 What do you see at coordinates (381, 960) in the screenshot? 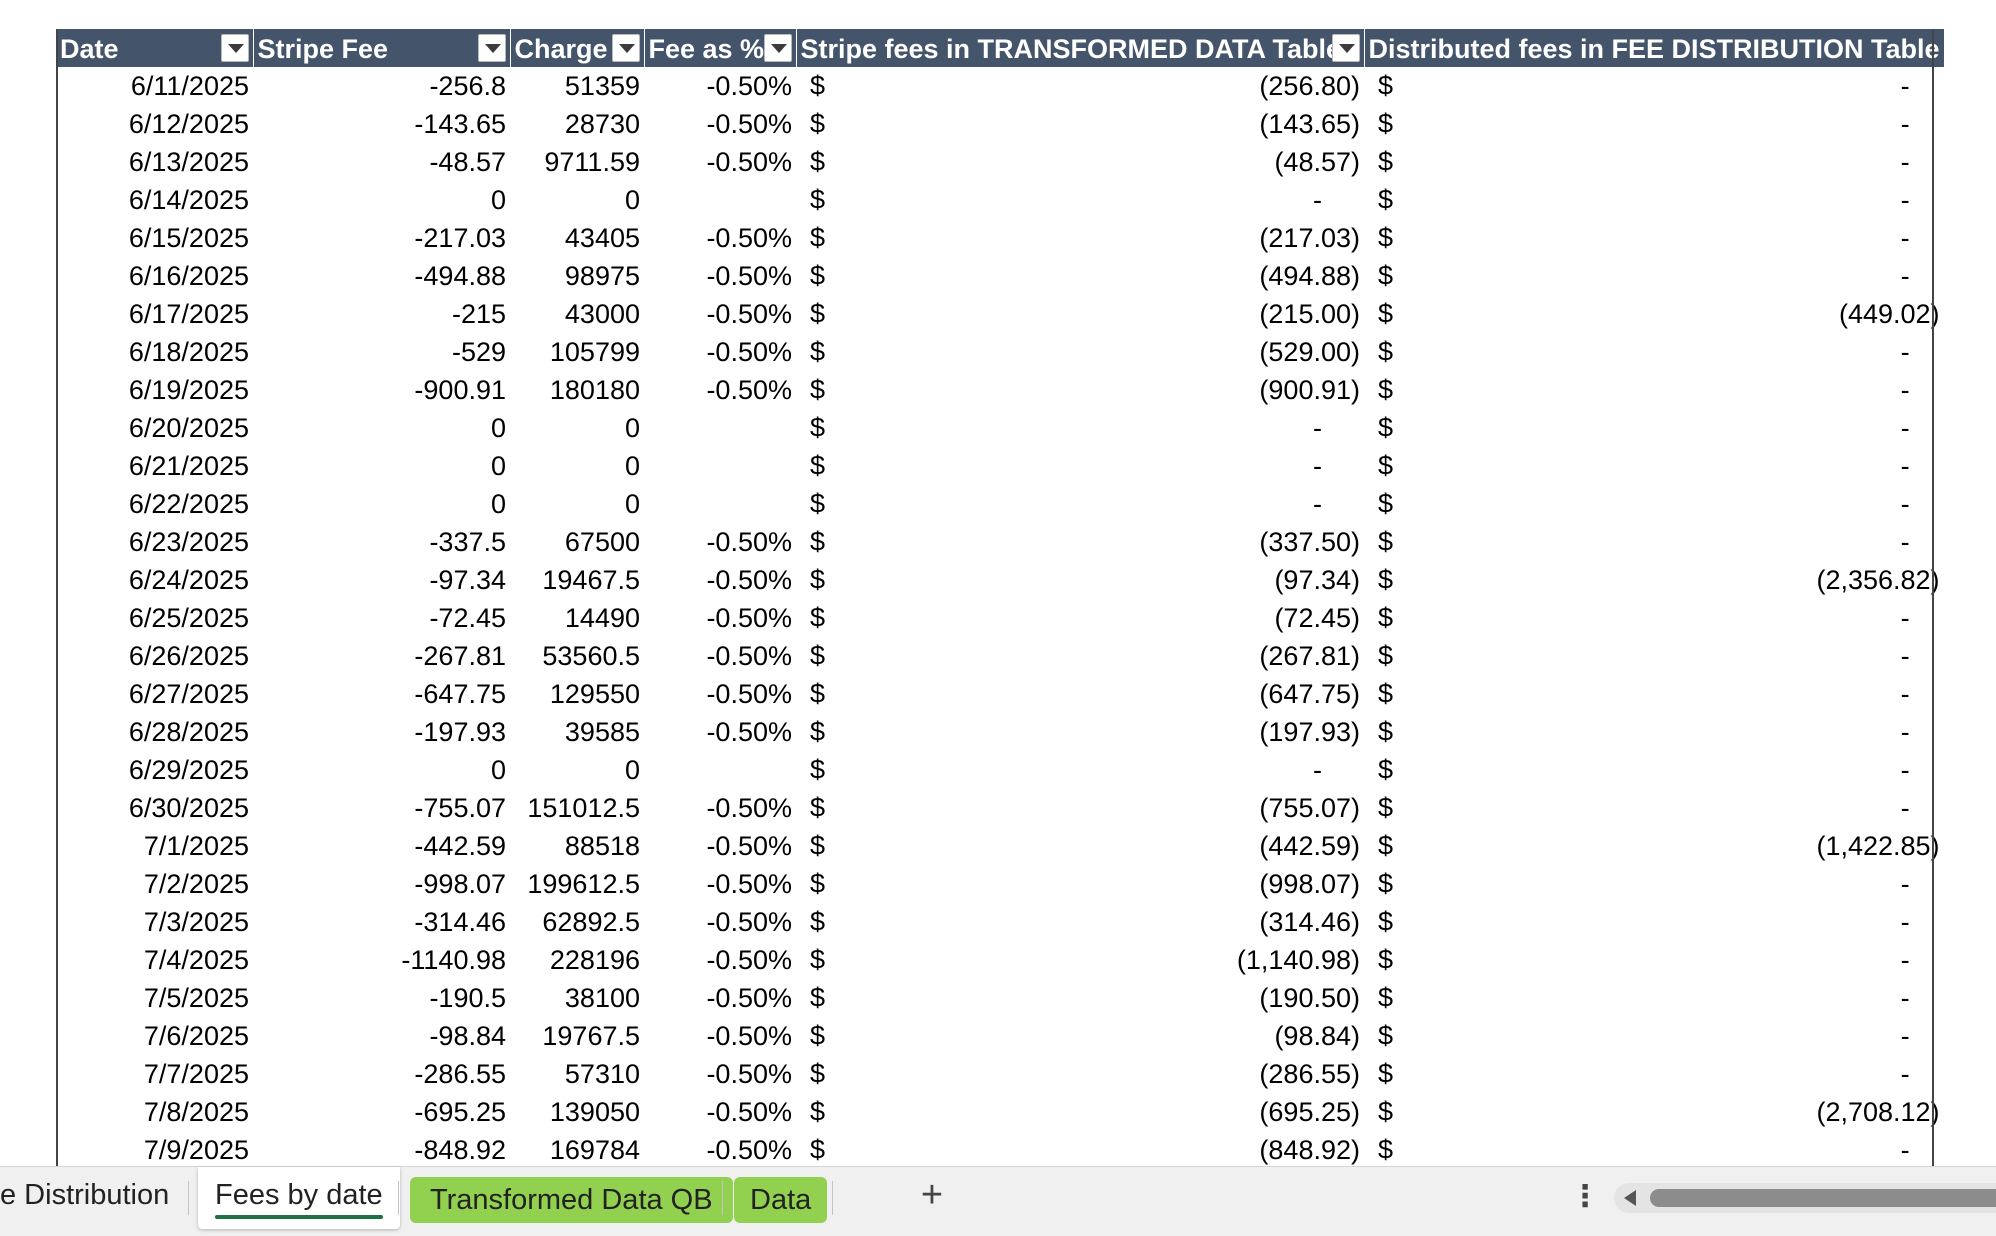
I see `cell-stripe-fee: -1140.98` at bounding box center [381, 960].